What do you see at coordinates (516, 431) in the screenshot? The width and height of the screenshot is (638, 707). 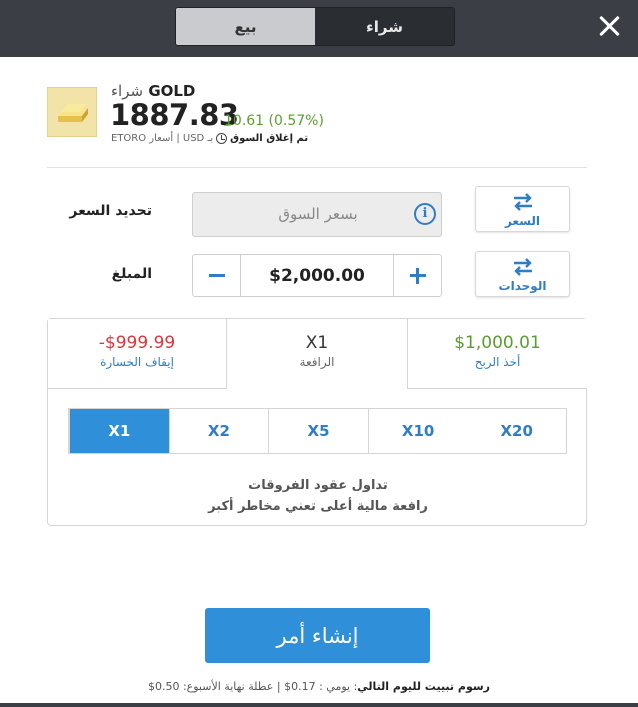 I see `leverage-x20: X20` at bounding box center [516, 431].